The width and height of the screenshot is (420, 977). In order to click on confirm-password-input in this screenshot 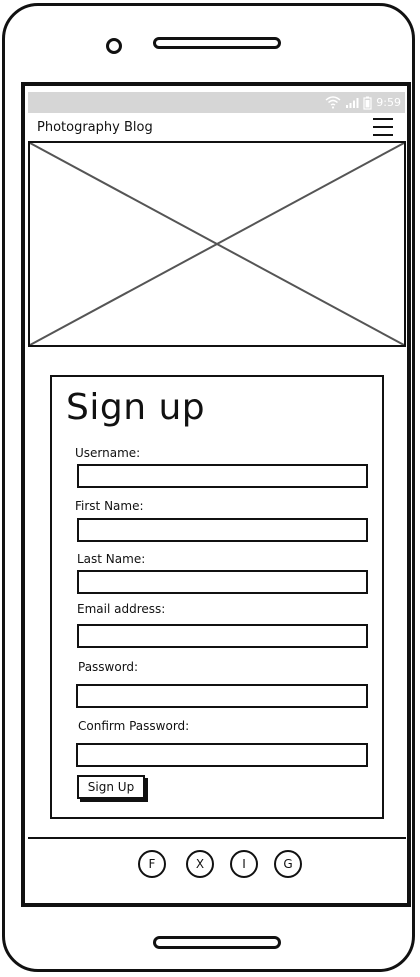, I will do `click(222, 755)`.